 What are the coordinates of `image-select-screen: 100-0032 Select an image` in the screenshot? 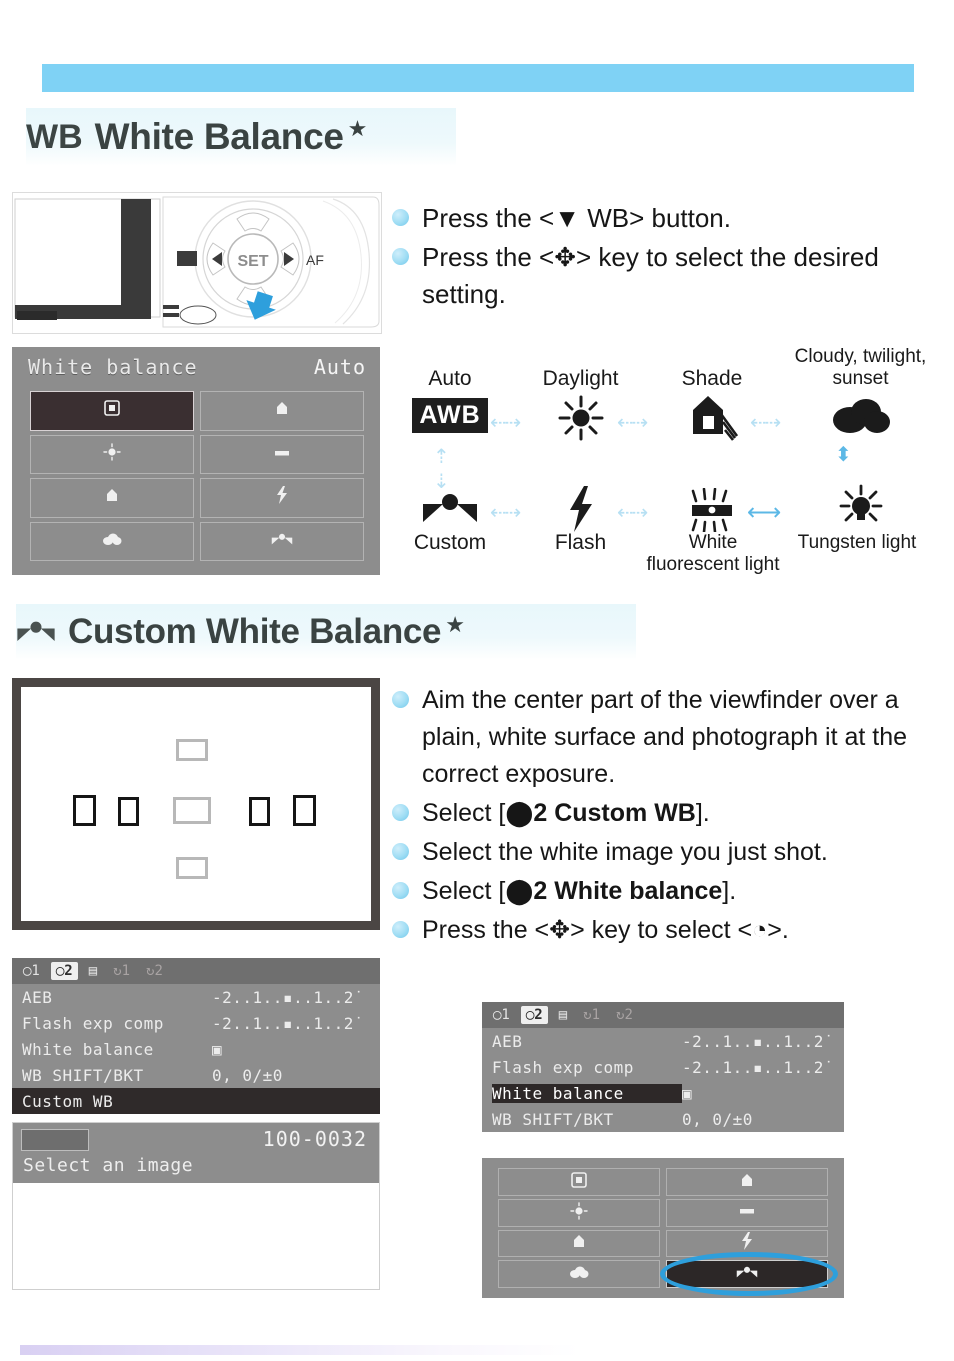 It's located at (196, 1206).